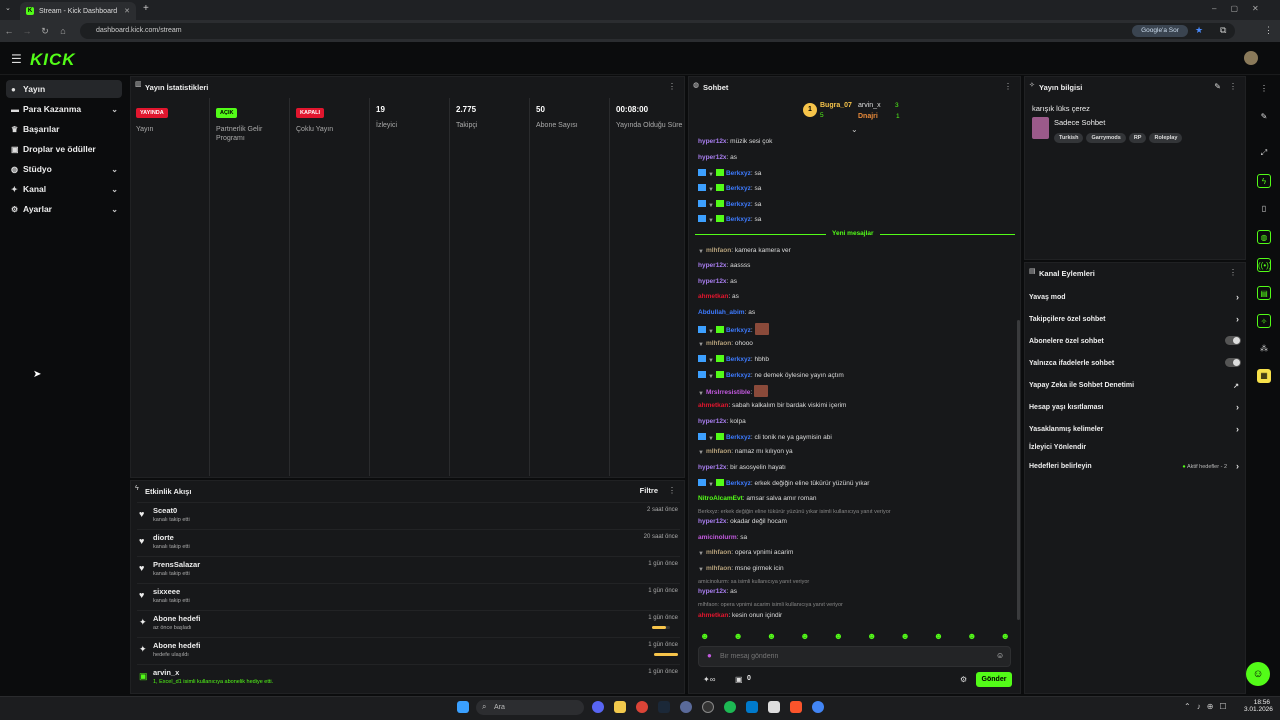  What do you see at coordinates (1135, 362) in the screenshot?
I see `action-ifade-sohbet: Yalnızca ifadelerle sohbet` at bounding box center [1135, 362].